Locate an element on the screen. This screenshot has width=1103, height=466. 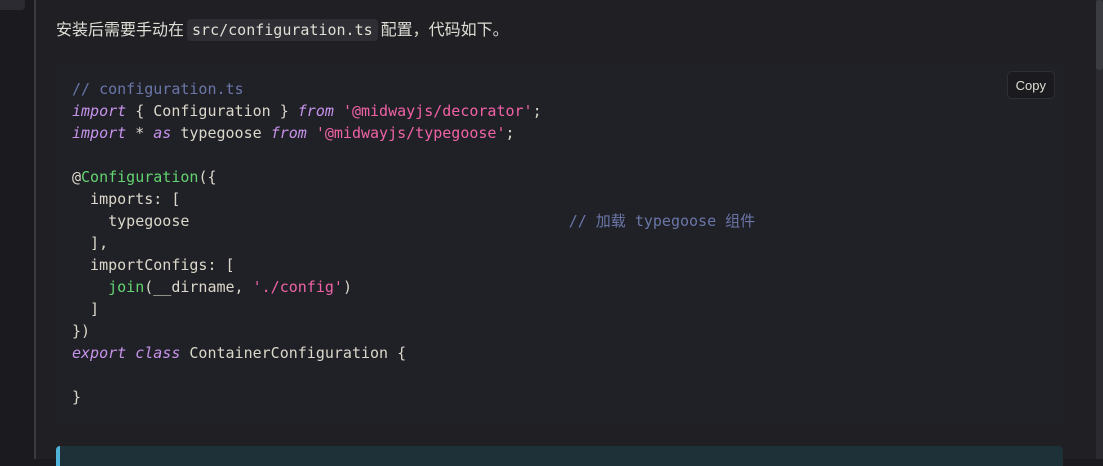
code-token-keyword: as is located at coordinates (162, 133).